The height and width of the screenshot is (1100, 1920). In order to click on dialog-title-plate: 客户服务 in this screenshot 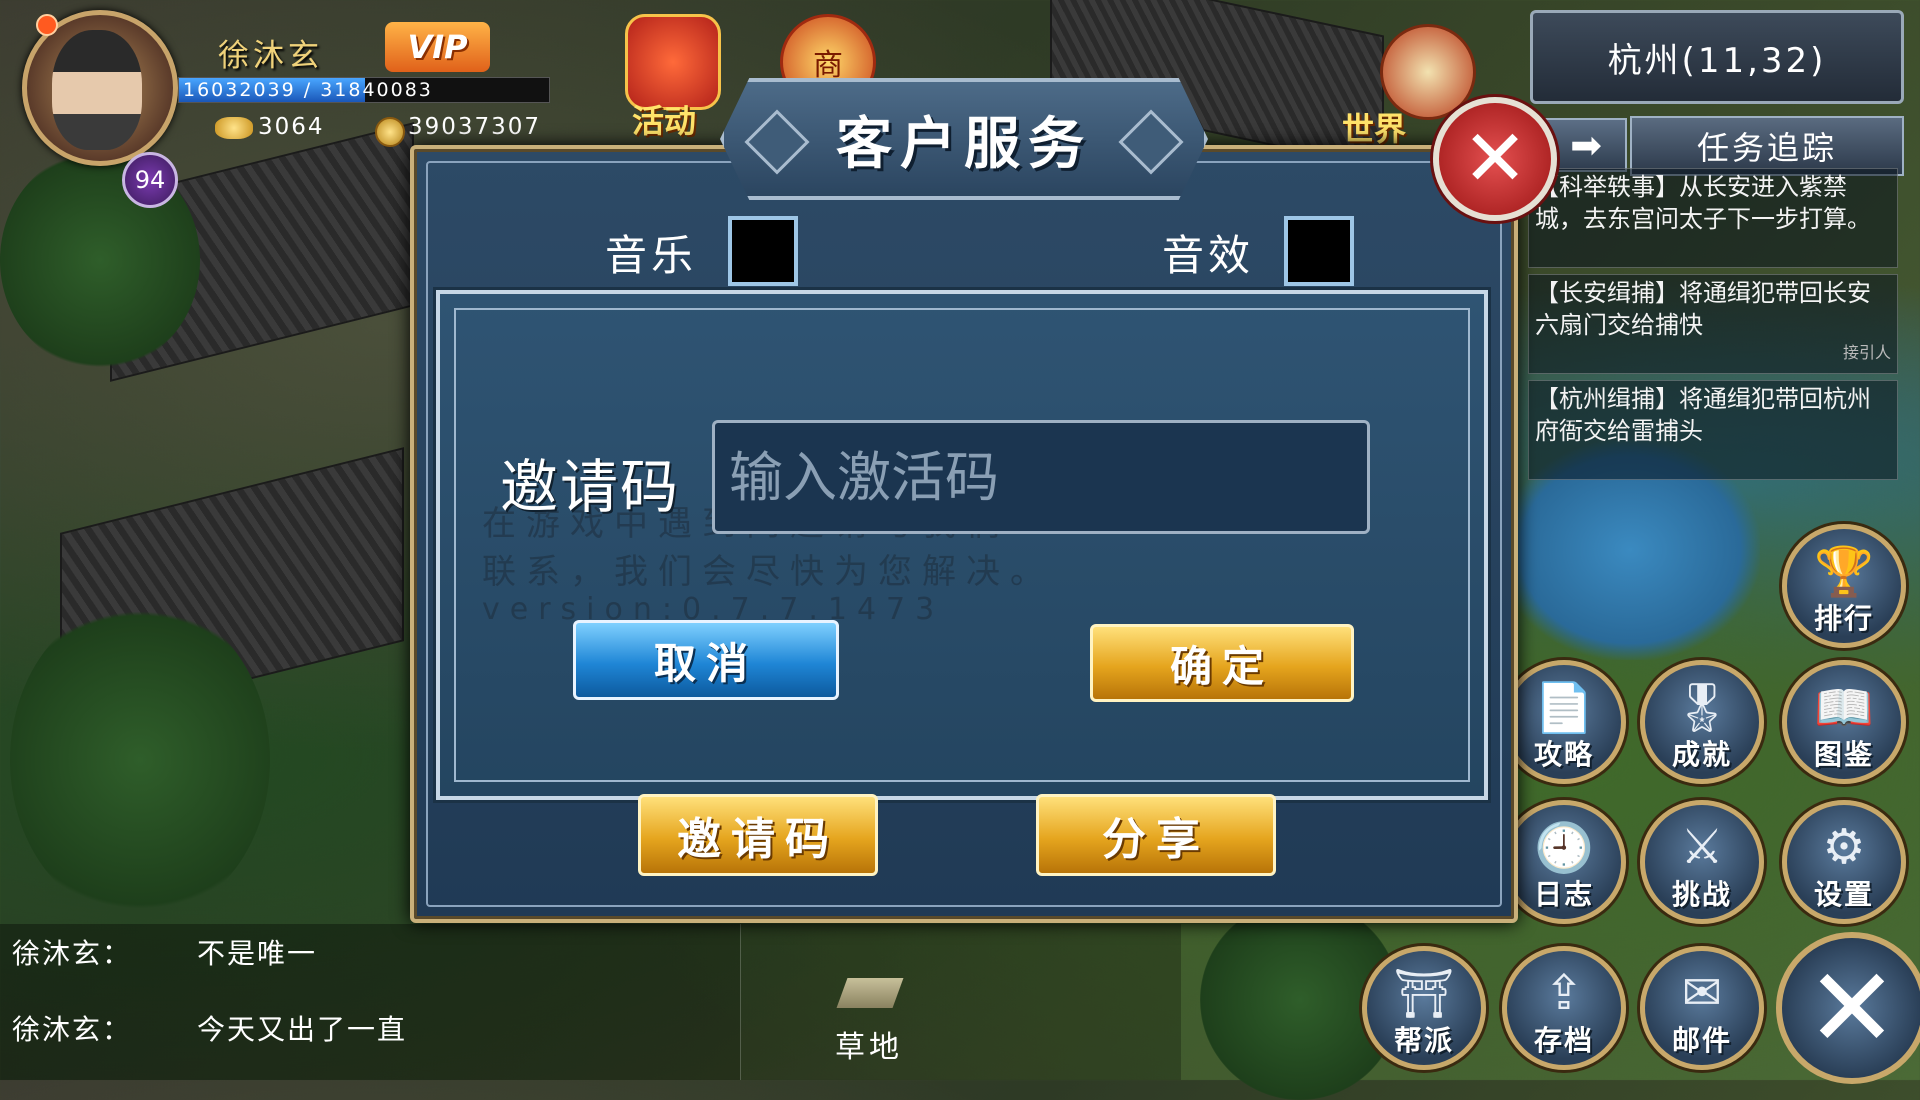, I will do `click(964, 139)`.